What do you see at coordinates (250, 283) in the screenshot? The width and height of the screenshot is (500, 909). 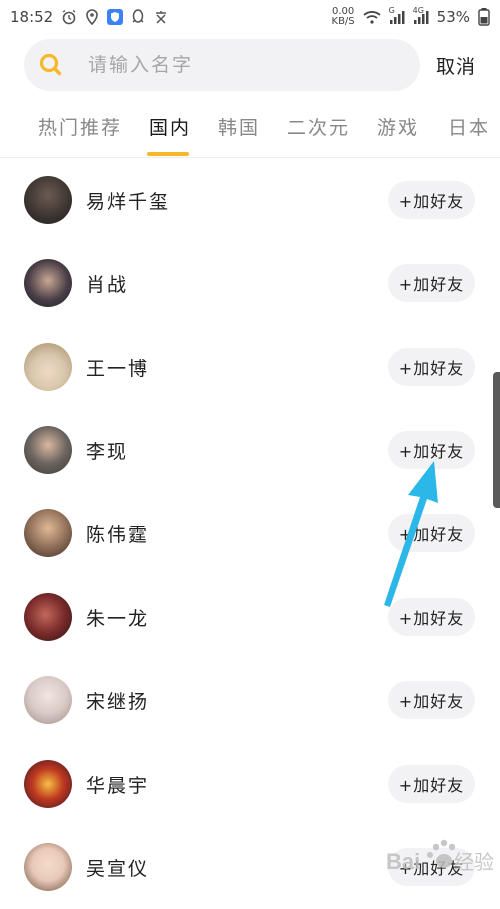 I see `list-item: 肖战 +加好友` at bounding box center [250, 283].